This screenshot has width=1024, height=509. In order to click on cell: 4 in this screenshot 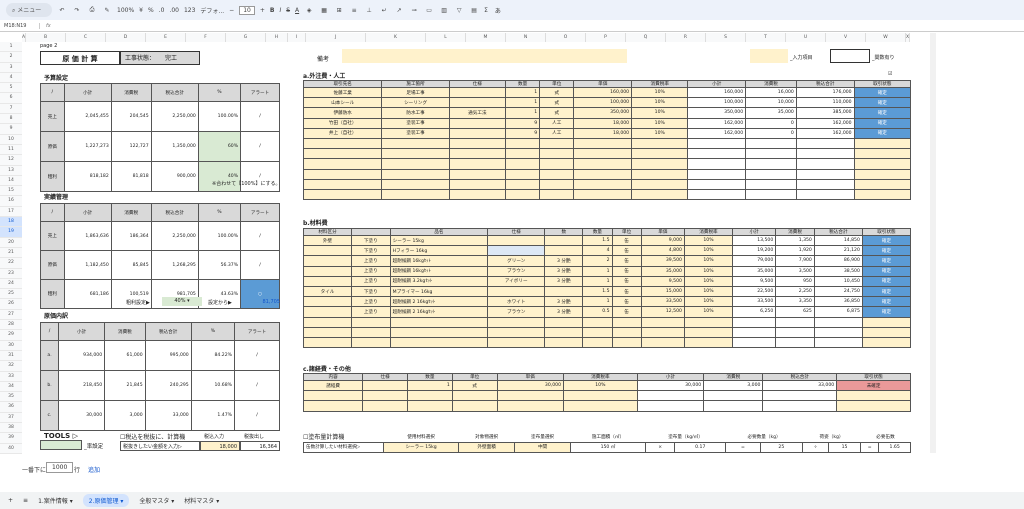, I will do `click(597, 251)`.